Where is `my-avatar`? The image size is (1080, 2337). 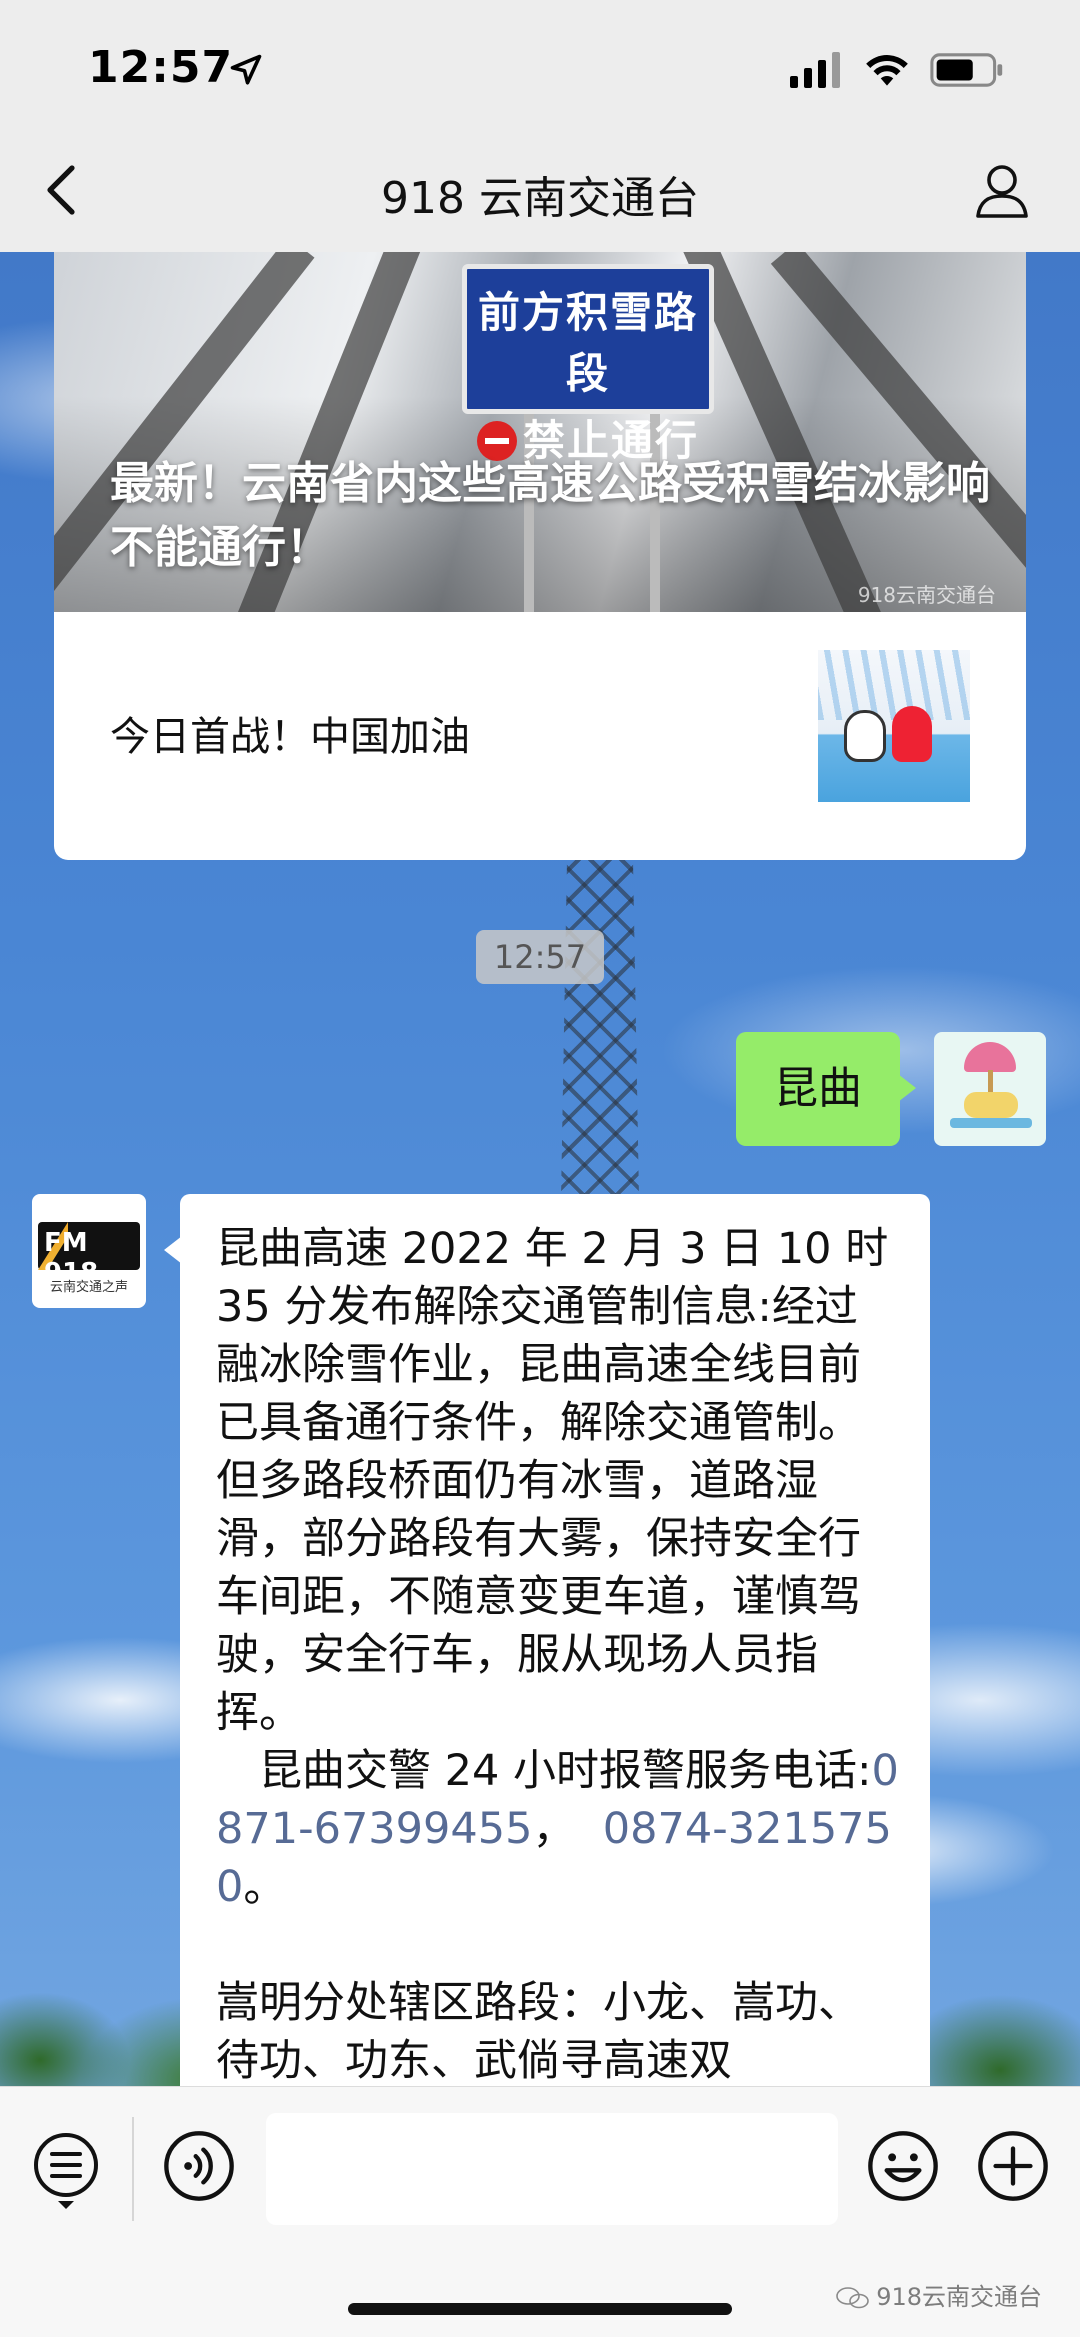 my-avatar is located at coordinates (990, 1089).